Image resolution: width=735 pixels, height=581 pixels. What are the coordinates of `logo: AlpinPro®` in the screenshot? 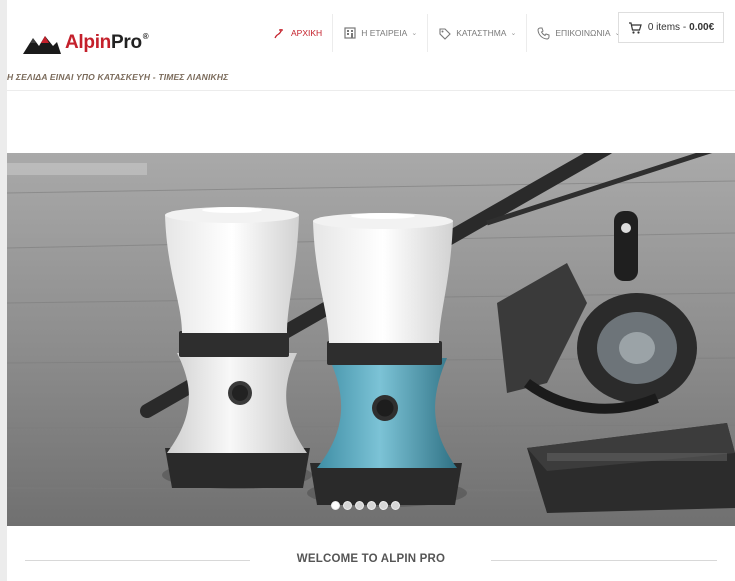 It's located at (86, 43).